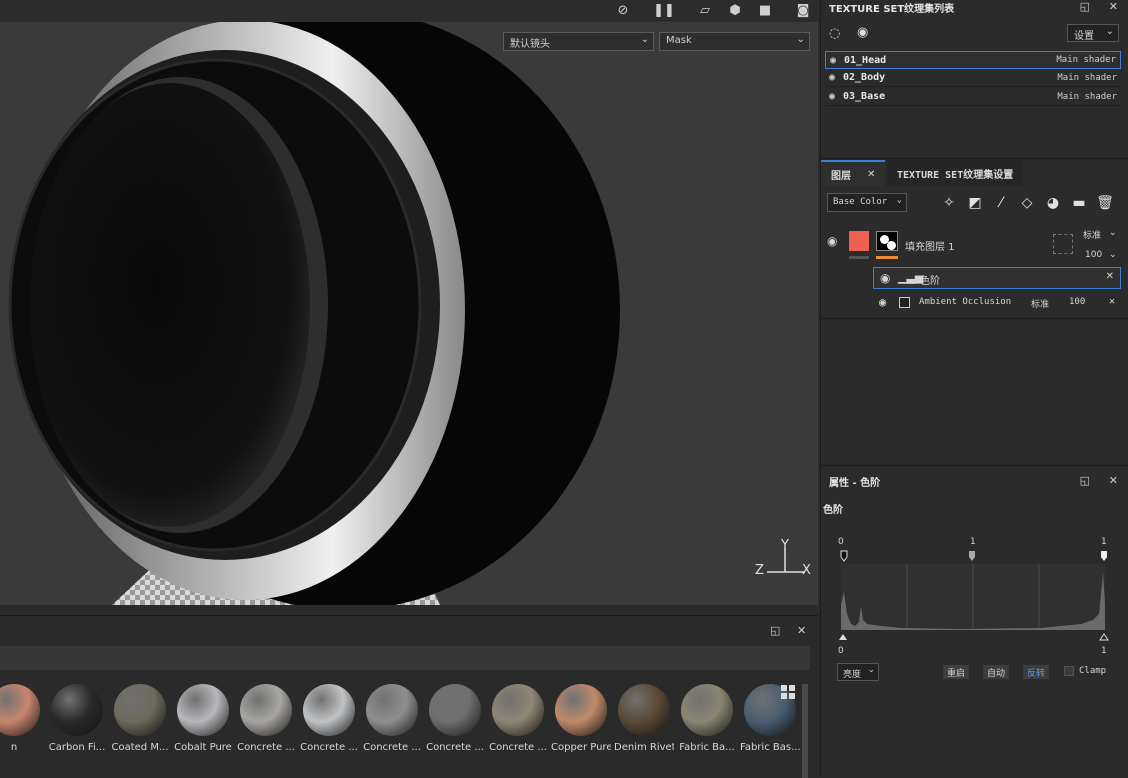 Image resolution: width=1128 pixels, height=778 pixels. Describe the element at coordinates (788, 692) in the screenshot. I see `grid-view-icon` at that location.